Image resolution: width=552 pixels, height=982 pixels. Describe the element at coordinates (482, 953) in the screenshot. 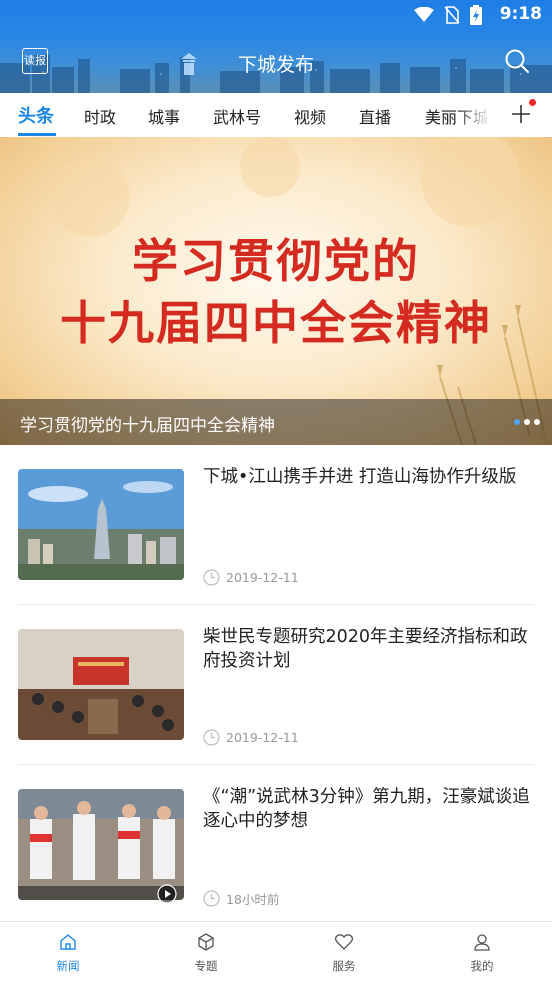

I see `nav-mine: 我的` at that location.